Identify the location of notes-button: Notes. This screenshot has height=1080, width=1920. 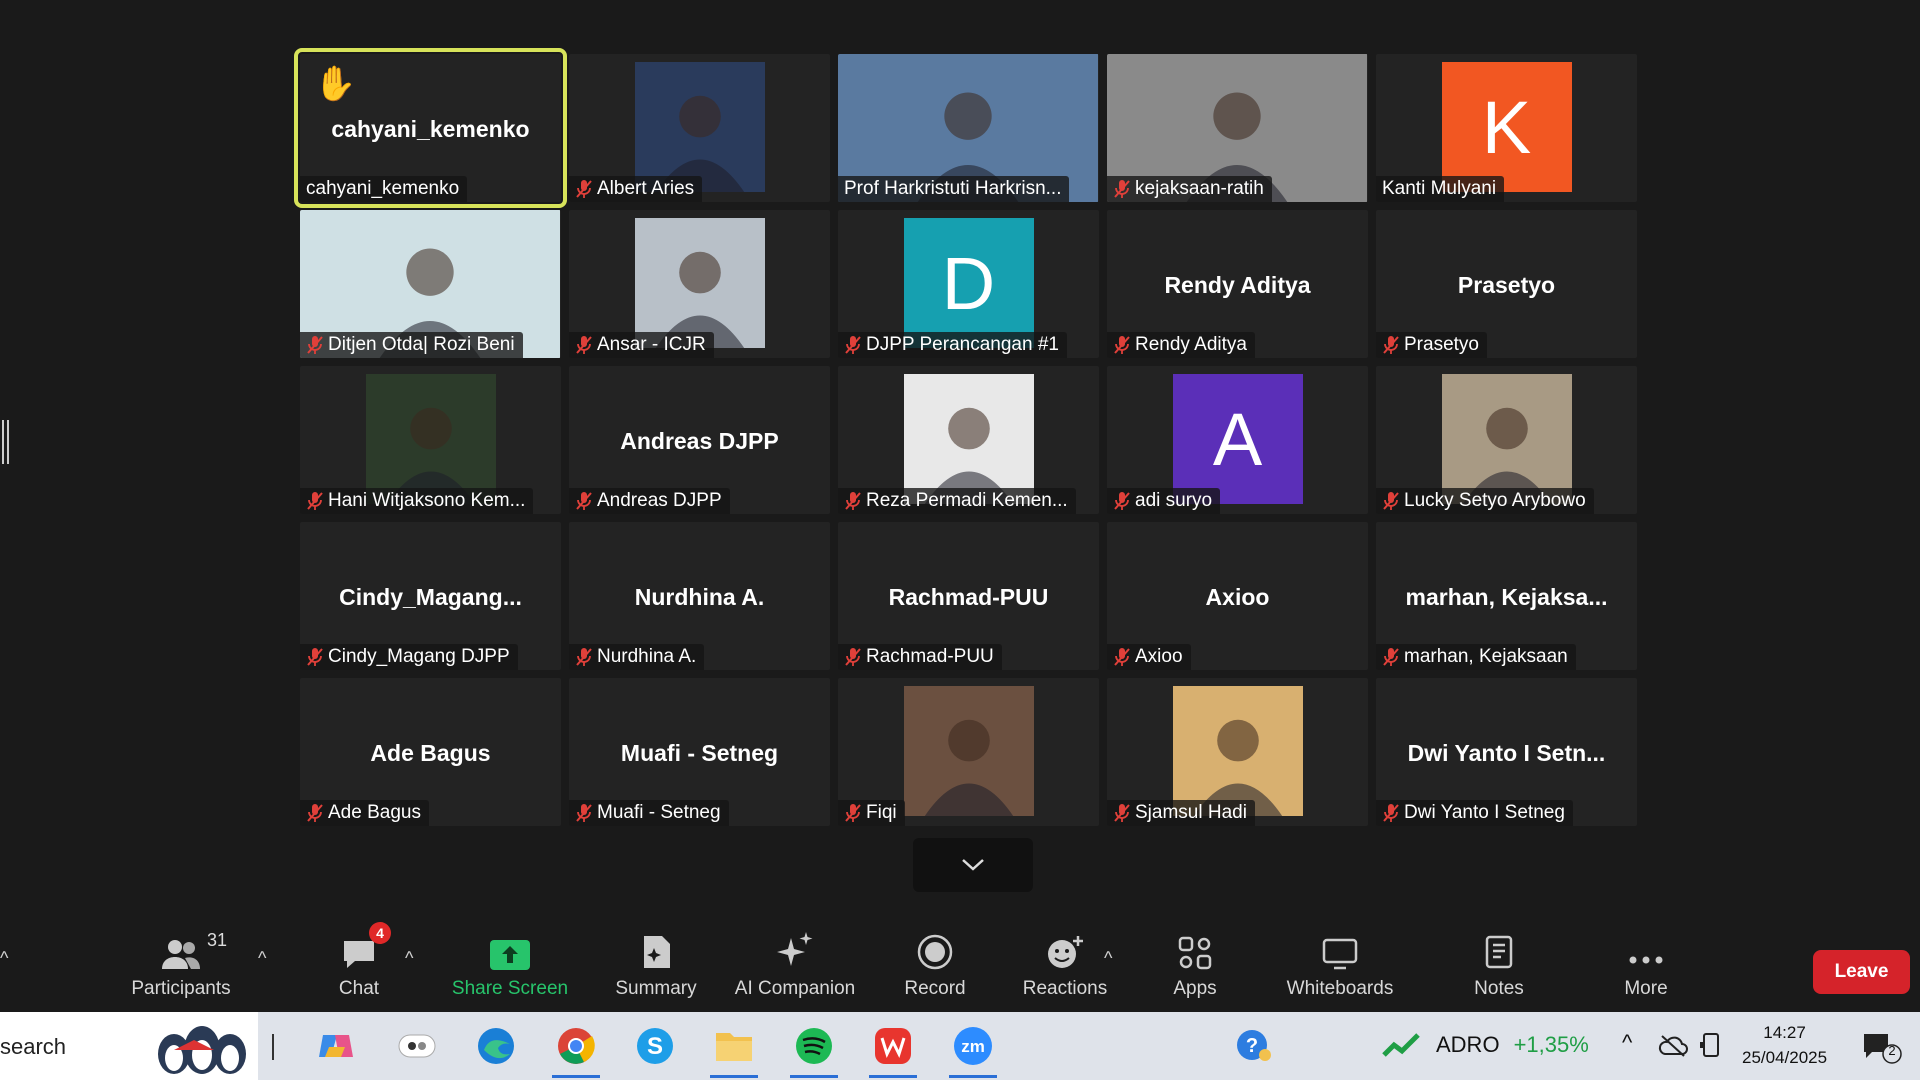
(1499, 969).